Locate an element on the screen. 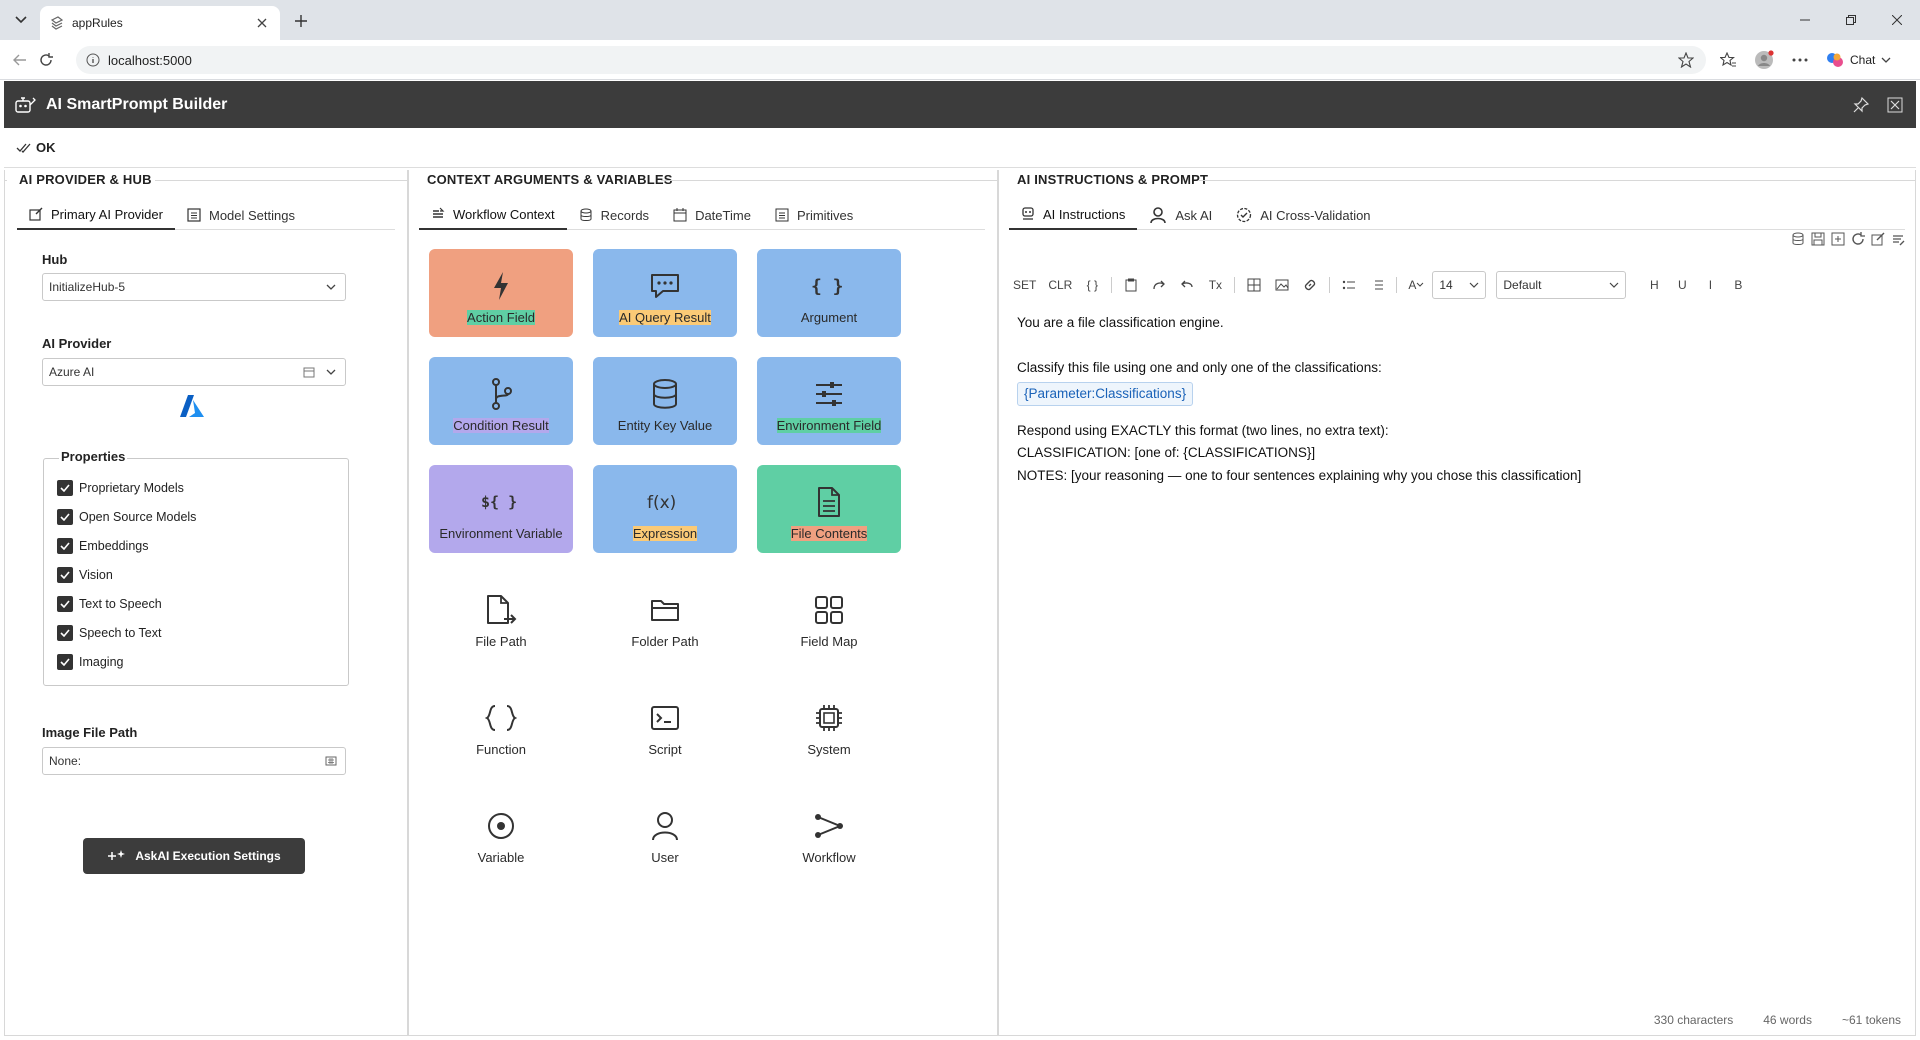 This screenshot has width=1920, height=1040. back-button is located at coordinates (20, 60).